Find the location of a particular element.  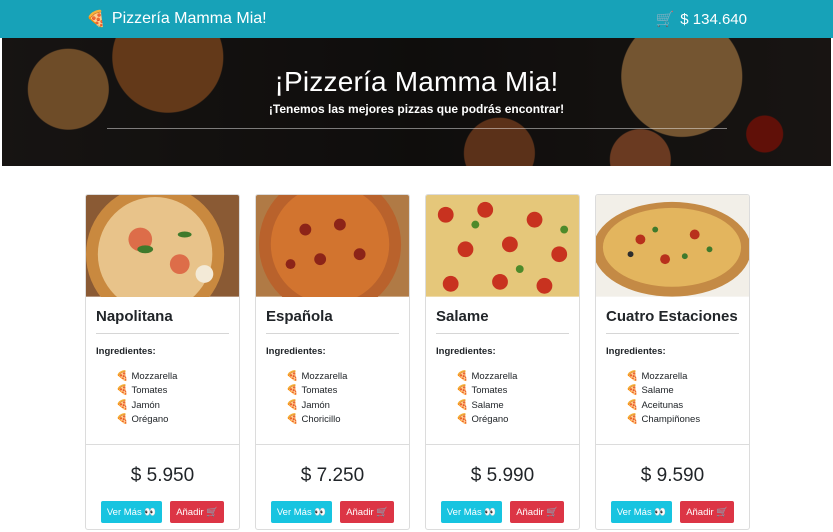

hero-title: ¡Pizzería Mamma Mia! is located at coordinates (416, 81).